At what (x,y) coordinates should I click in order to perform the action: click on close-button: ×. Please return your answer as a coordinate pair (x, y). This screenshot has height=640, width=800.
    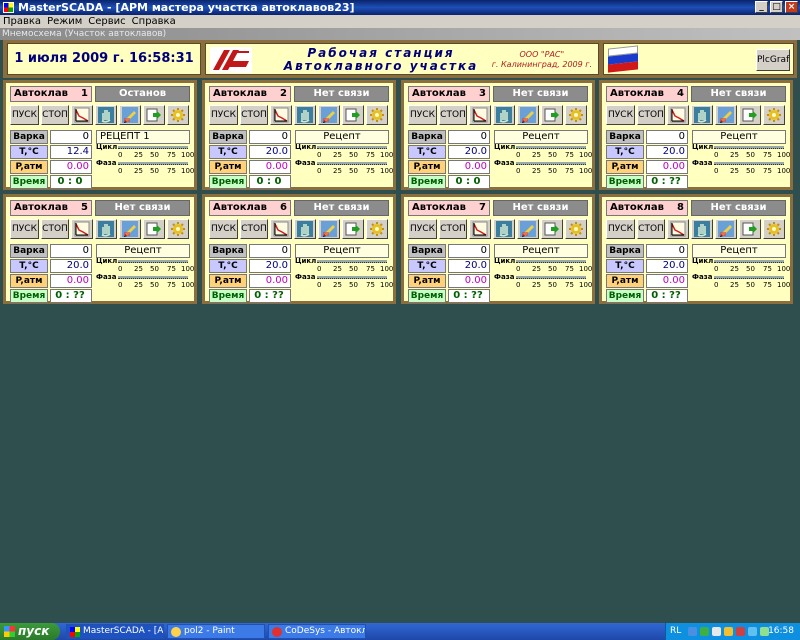
    Looking at the image, I should click on (791, 7).